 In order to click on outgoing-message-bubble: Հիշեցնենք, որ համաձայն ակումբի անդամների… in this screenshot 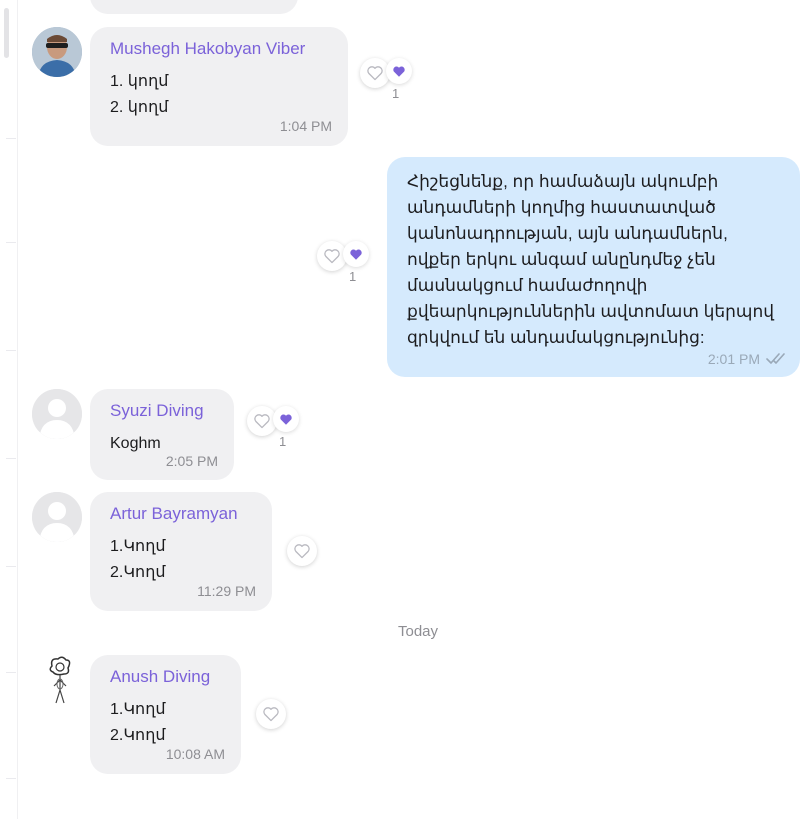, I will do `click(593, 267)`.